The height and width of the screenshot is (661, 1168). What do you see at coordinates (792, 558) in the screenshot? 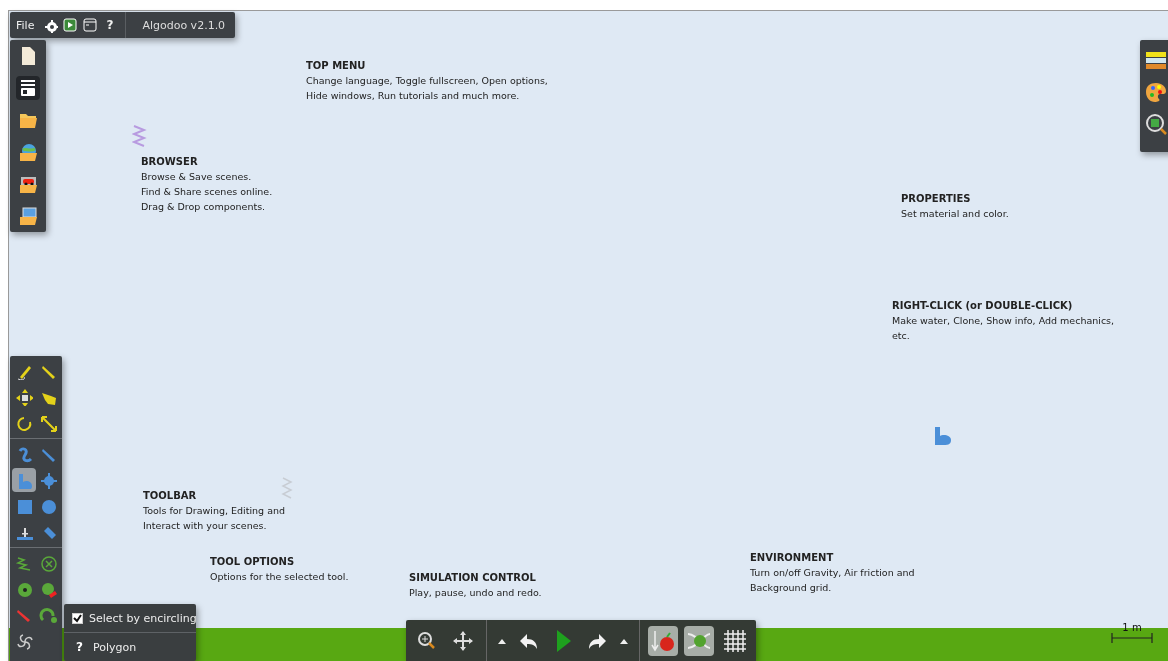
I see `annotation-title: ENVIRONMENT` at bounding box center [792, 558].